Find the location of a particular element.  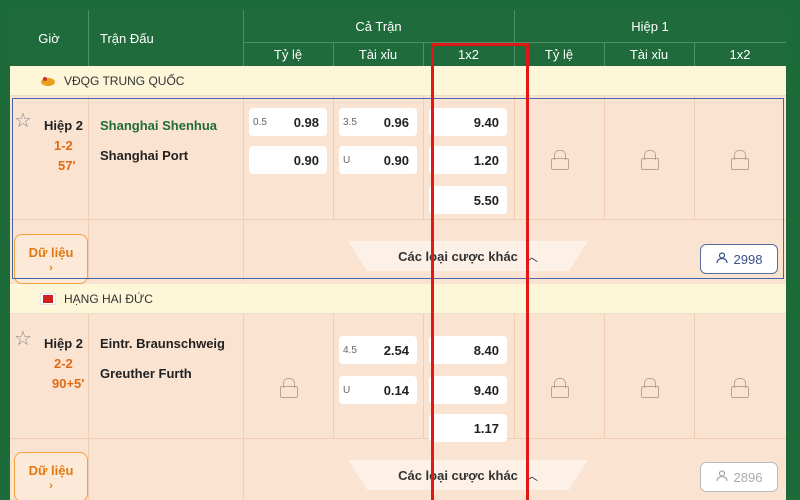

x12-away-odd: 5.50 is located at coordinates (468, 200).